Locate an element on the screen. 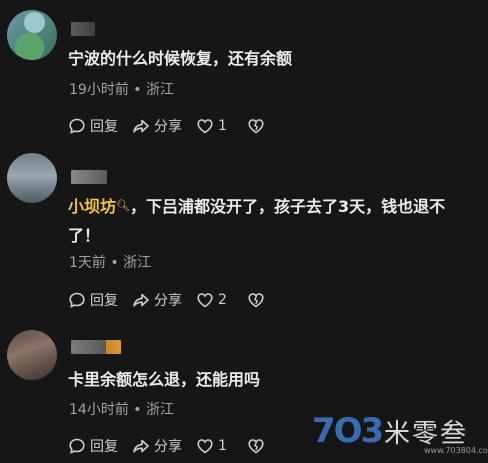 This screenshot has width=488, height=463. comment-text-line1: ，下吕浦都没开了，孩子去了3天，钱也退不 is located at coordinates (287, 206).